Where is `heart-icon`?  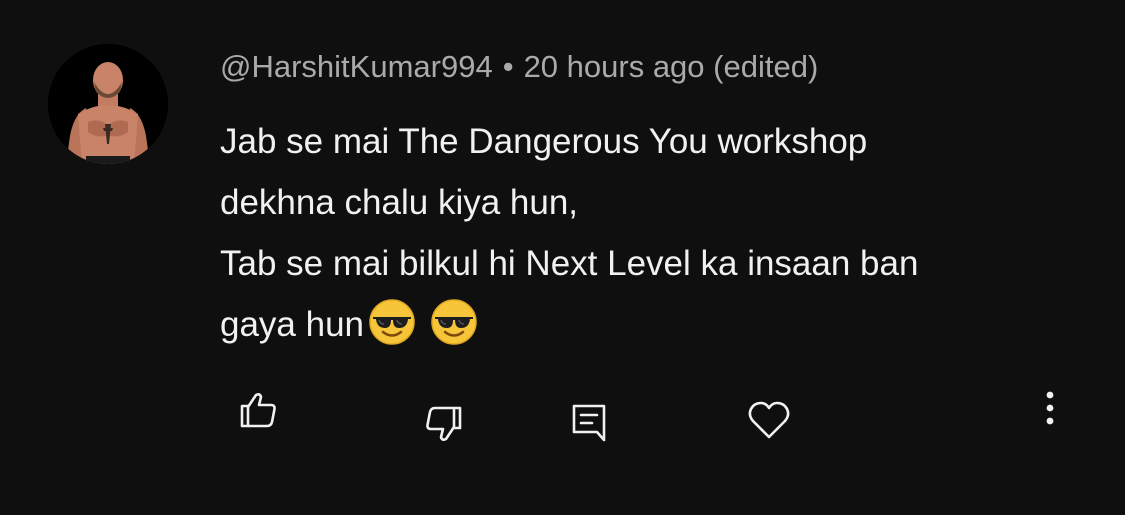
heart-icon is located at coordinates (769, 420).